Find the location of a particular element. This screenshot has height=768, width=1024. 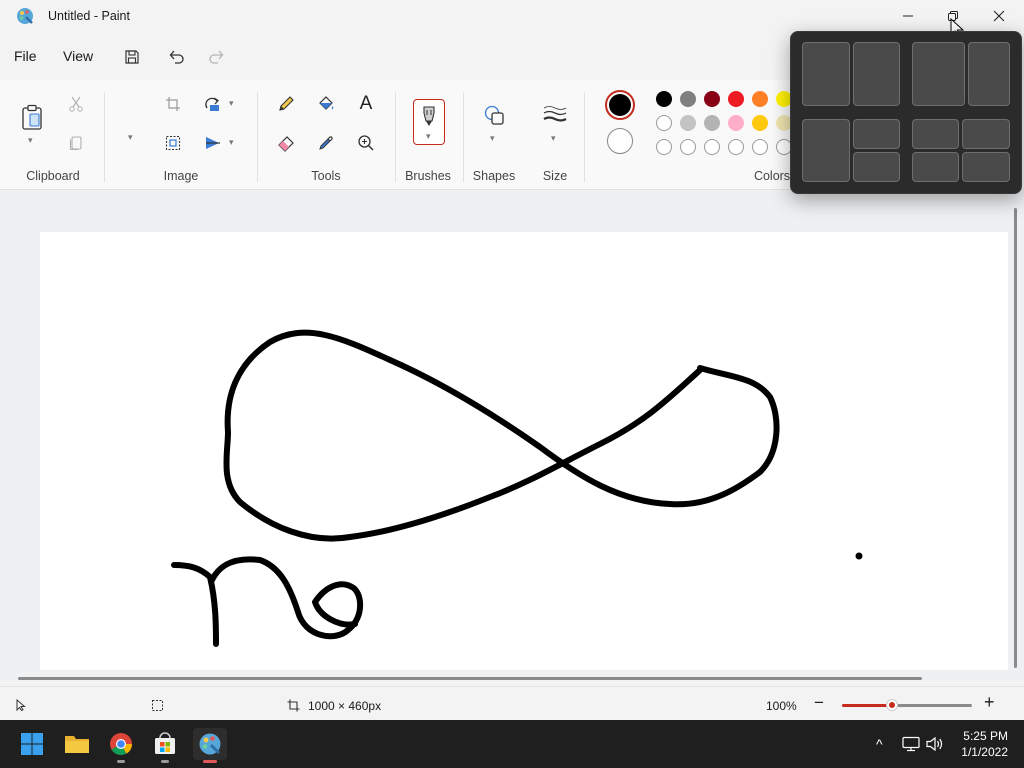

save-button is located at coordinates (132, 57).